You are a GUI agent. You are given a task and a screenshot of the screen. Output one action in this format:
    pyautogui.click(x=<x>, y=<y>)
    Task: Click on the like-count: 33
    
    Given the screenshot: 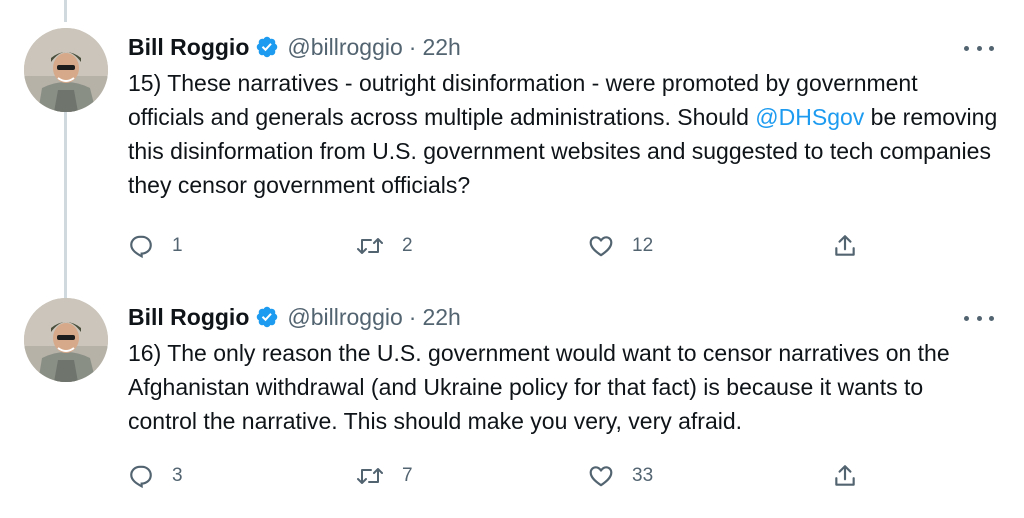 What is the action you would take?
    pyautogui.click(x=643, y=475)
    